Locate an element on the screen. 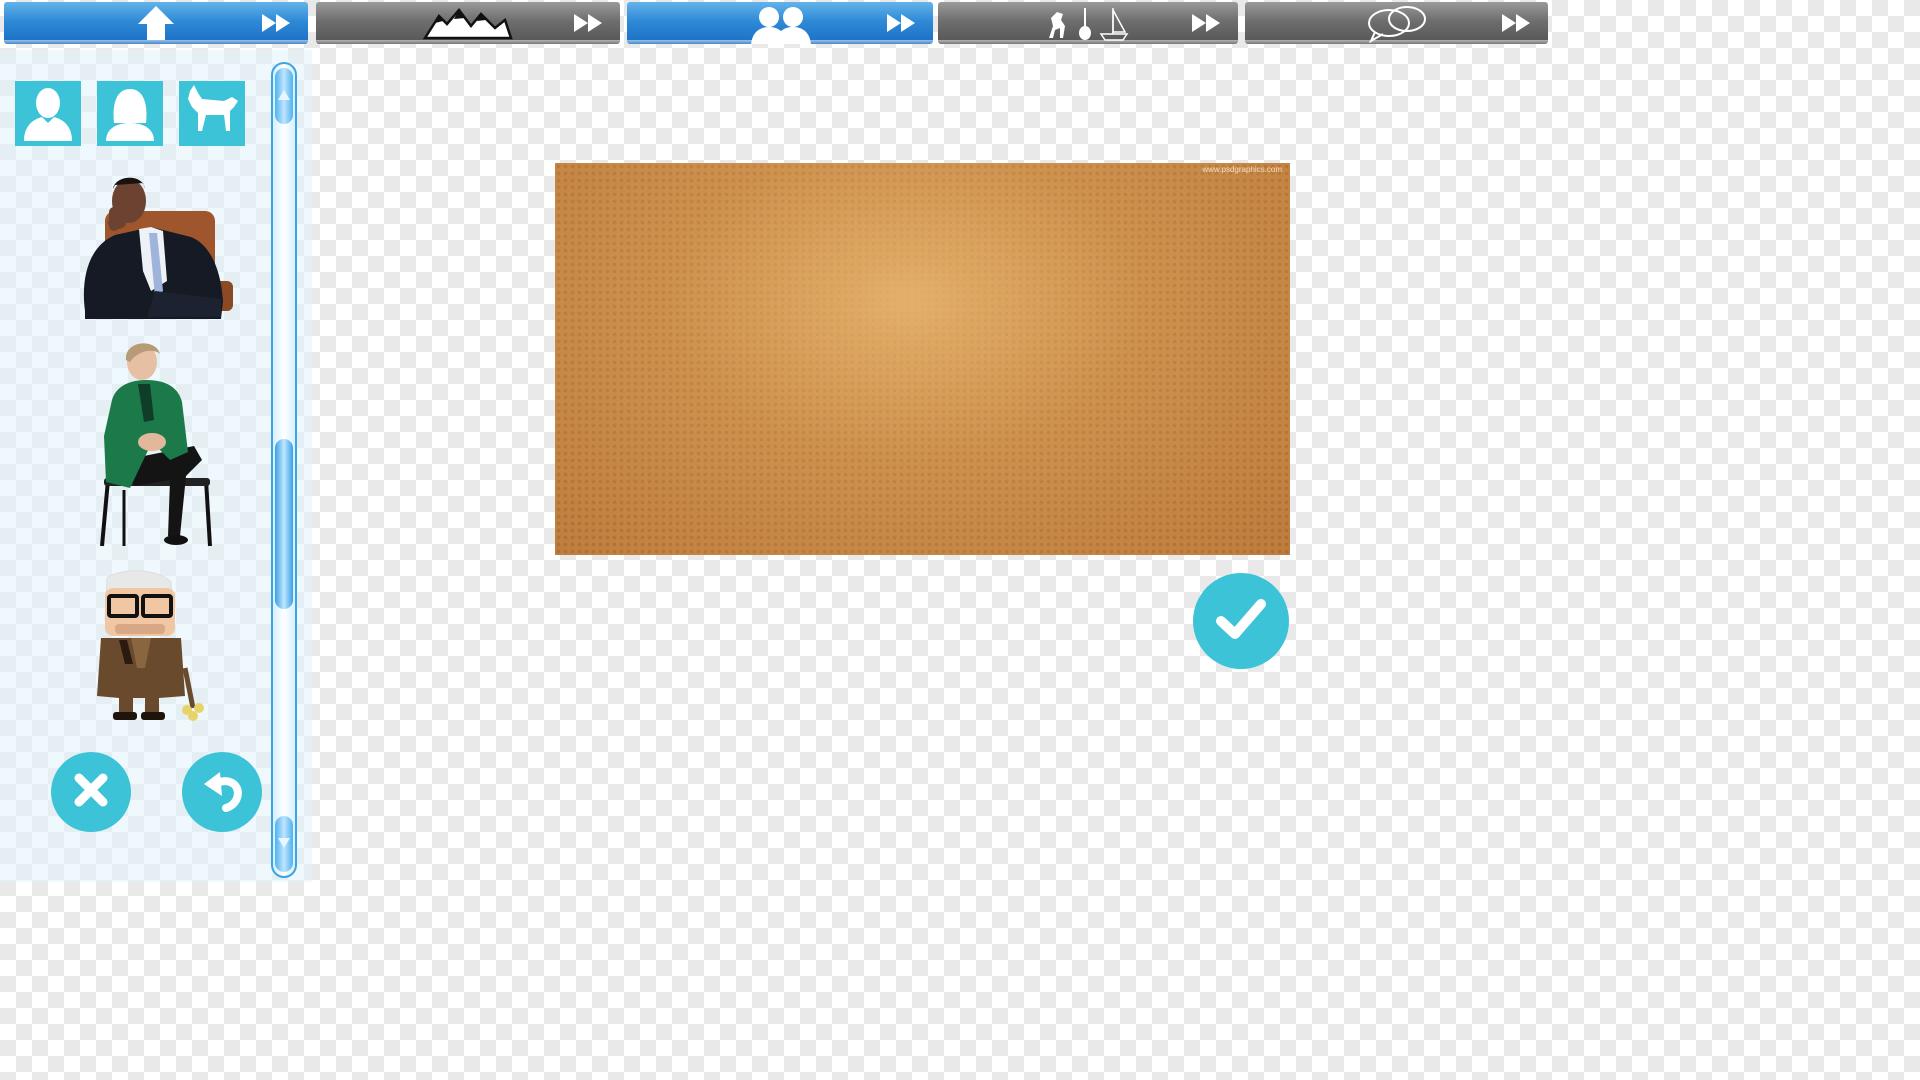  person-seated-green-jacket-image is located at coordinates (156, 444).